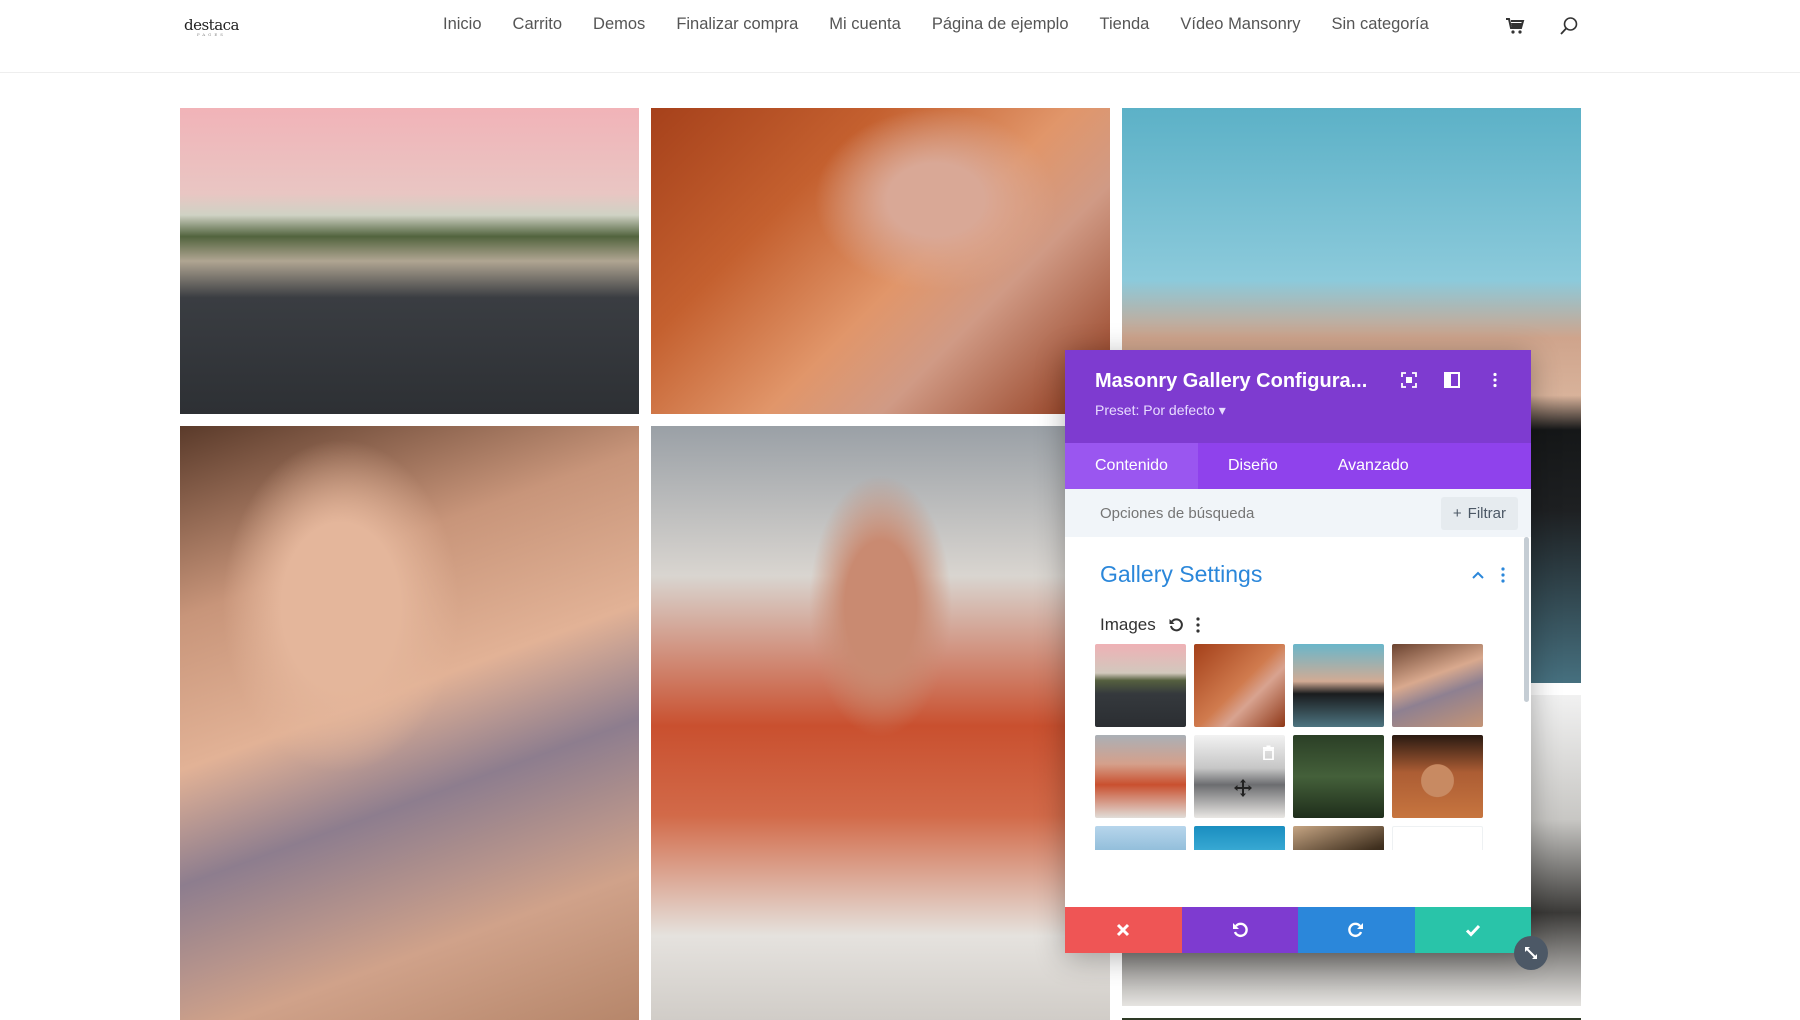  I want to click on images-label: Images, so click(1128, 624).